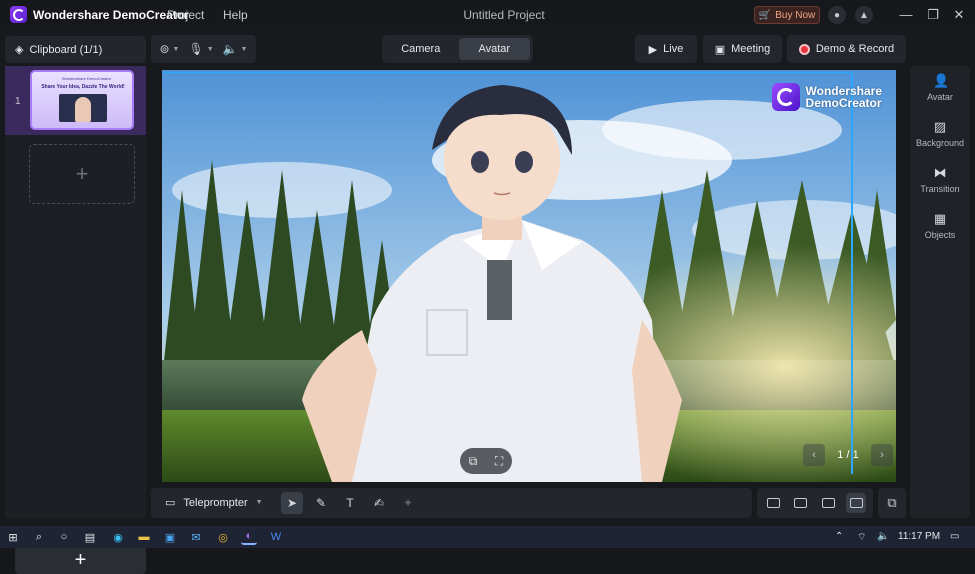 This screenshot has width=975, height=574. I want to click on buy-now-label: Buy Now, so click(795, 15).